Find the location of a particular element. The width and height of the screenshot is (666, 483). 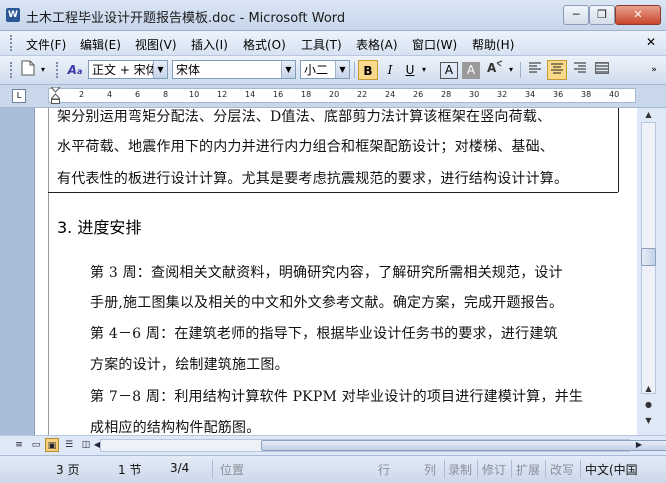

ruler-tick: 20 is located at coordinates (334, 94).